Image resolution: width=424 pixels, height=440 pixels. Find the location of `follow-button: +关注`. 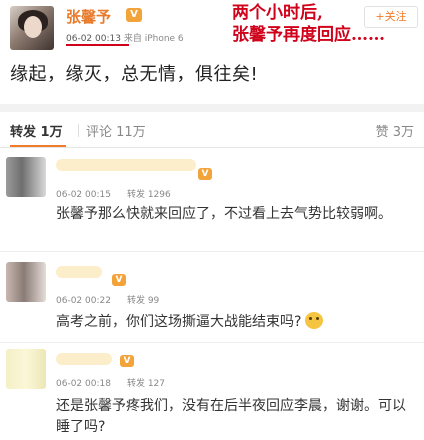

follow-button: +关注 is located at coordinates (391, 17).